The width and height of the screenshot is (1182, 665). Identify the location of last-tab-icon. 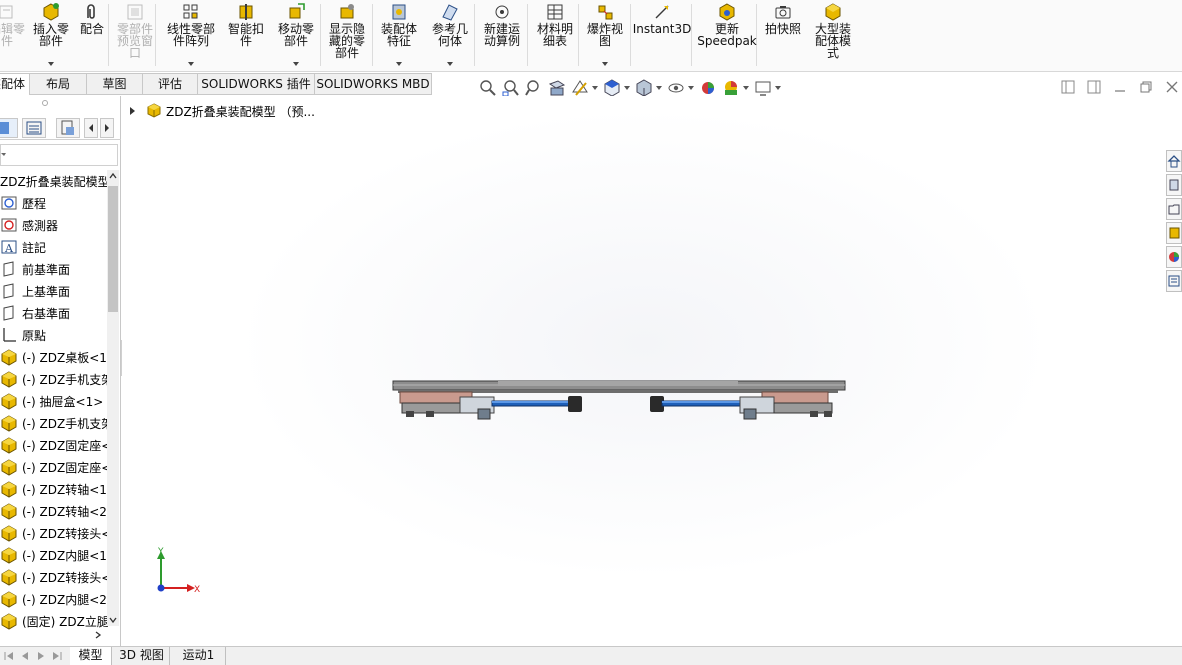
(57, 656).